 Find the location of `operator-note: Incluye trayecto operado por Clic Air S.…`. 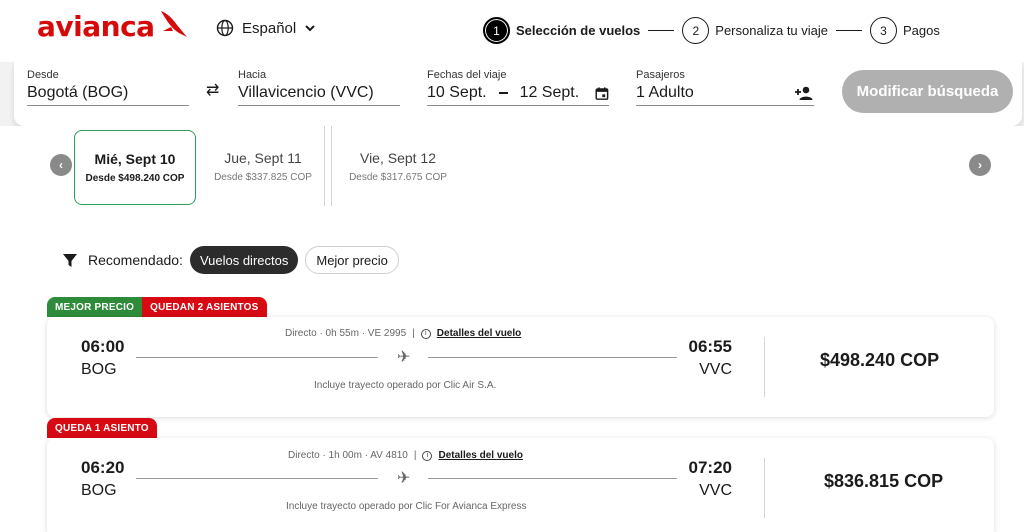

operator-note: Incluye trayecto operado por Clic Air S.… is located at coordinates (405, 385).